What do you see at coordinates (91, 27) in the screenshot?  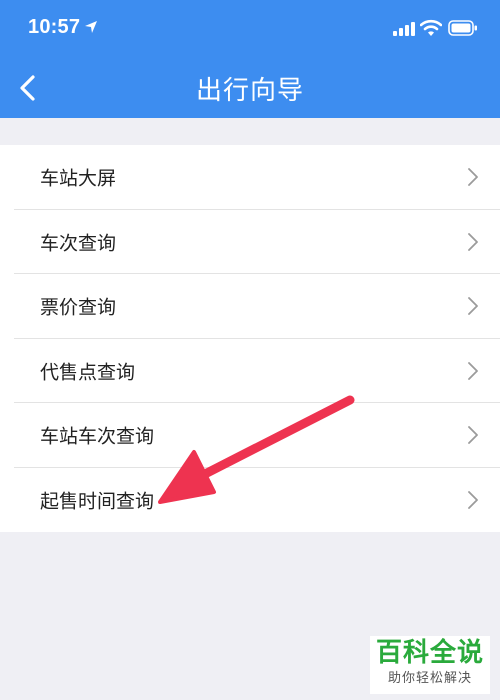 I see `location-arrow-icon` at bounding box center [91, 27].